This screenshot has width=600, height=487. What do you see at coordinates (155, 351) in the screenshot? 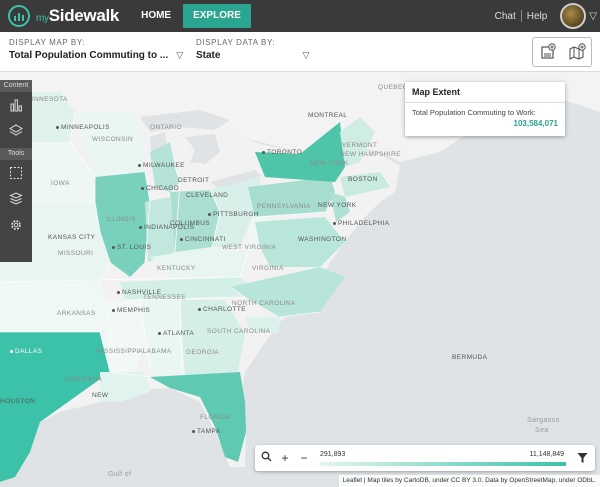
I see `map-label: ALABAMA` at bounding box center [155, 351].